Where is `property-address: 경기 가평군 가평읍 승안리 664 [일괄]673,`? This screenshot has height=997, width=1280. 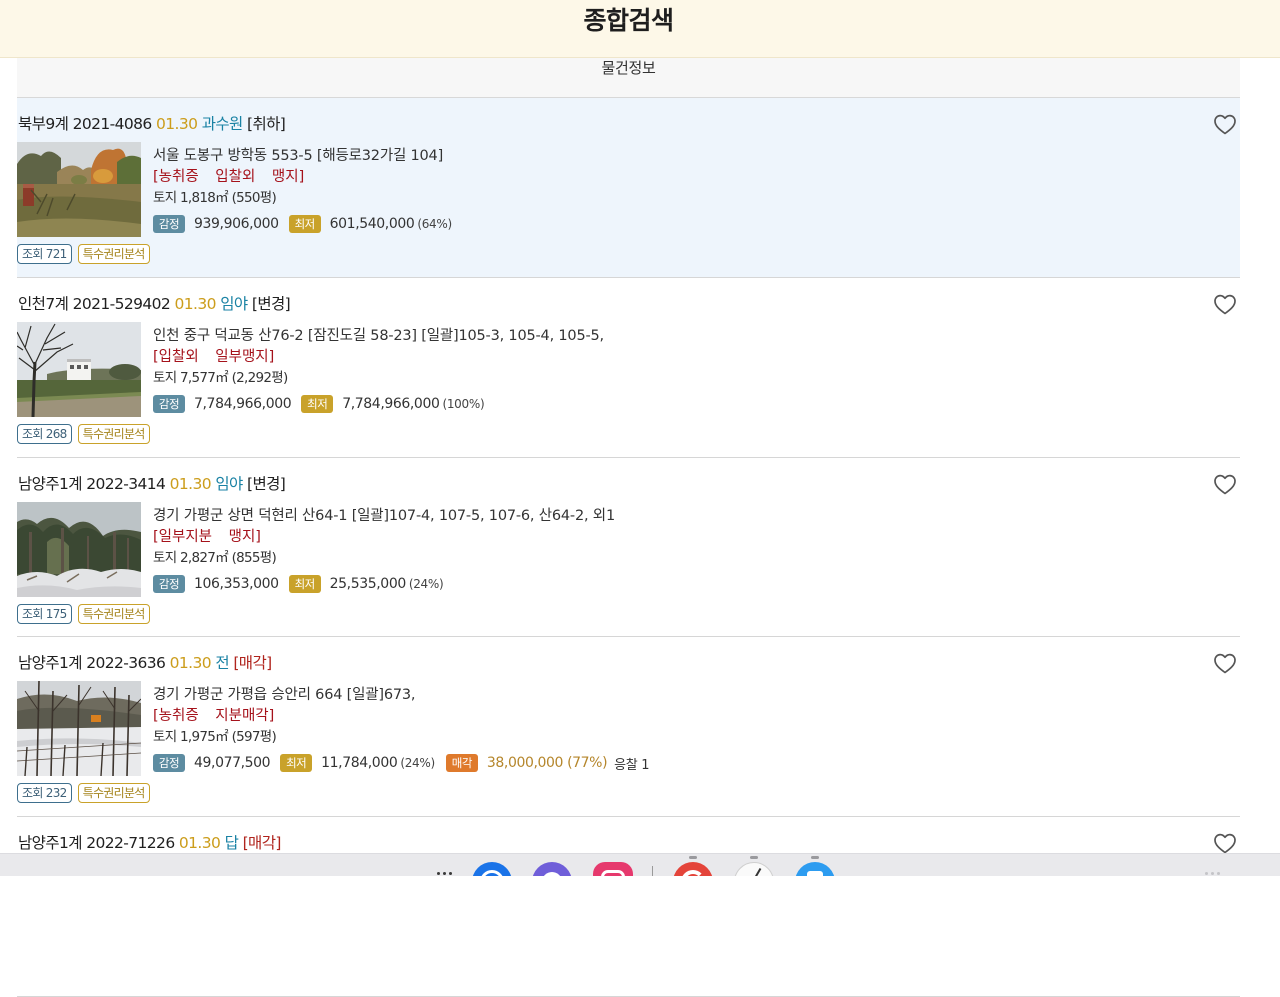 property-address: 경기 가평군 가평읍 승안리 664 [일괄]673, is located at coordinates (284, 695).